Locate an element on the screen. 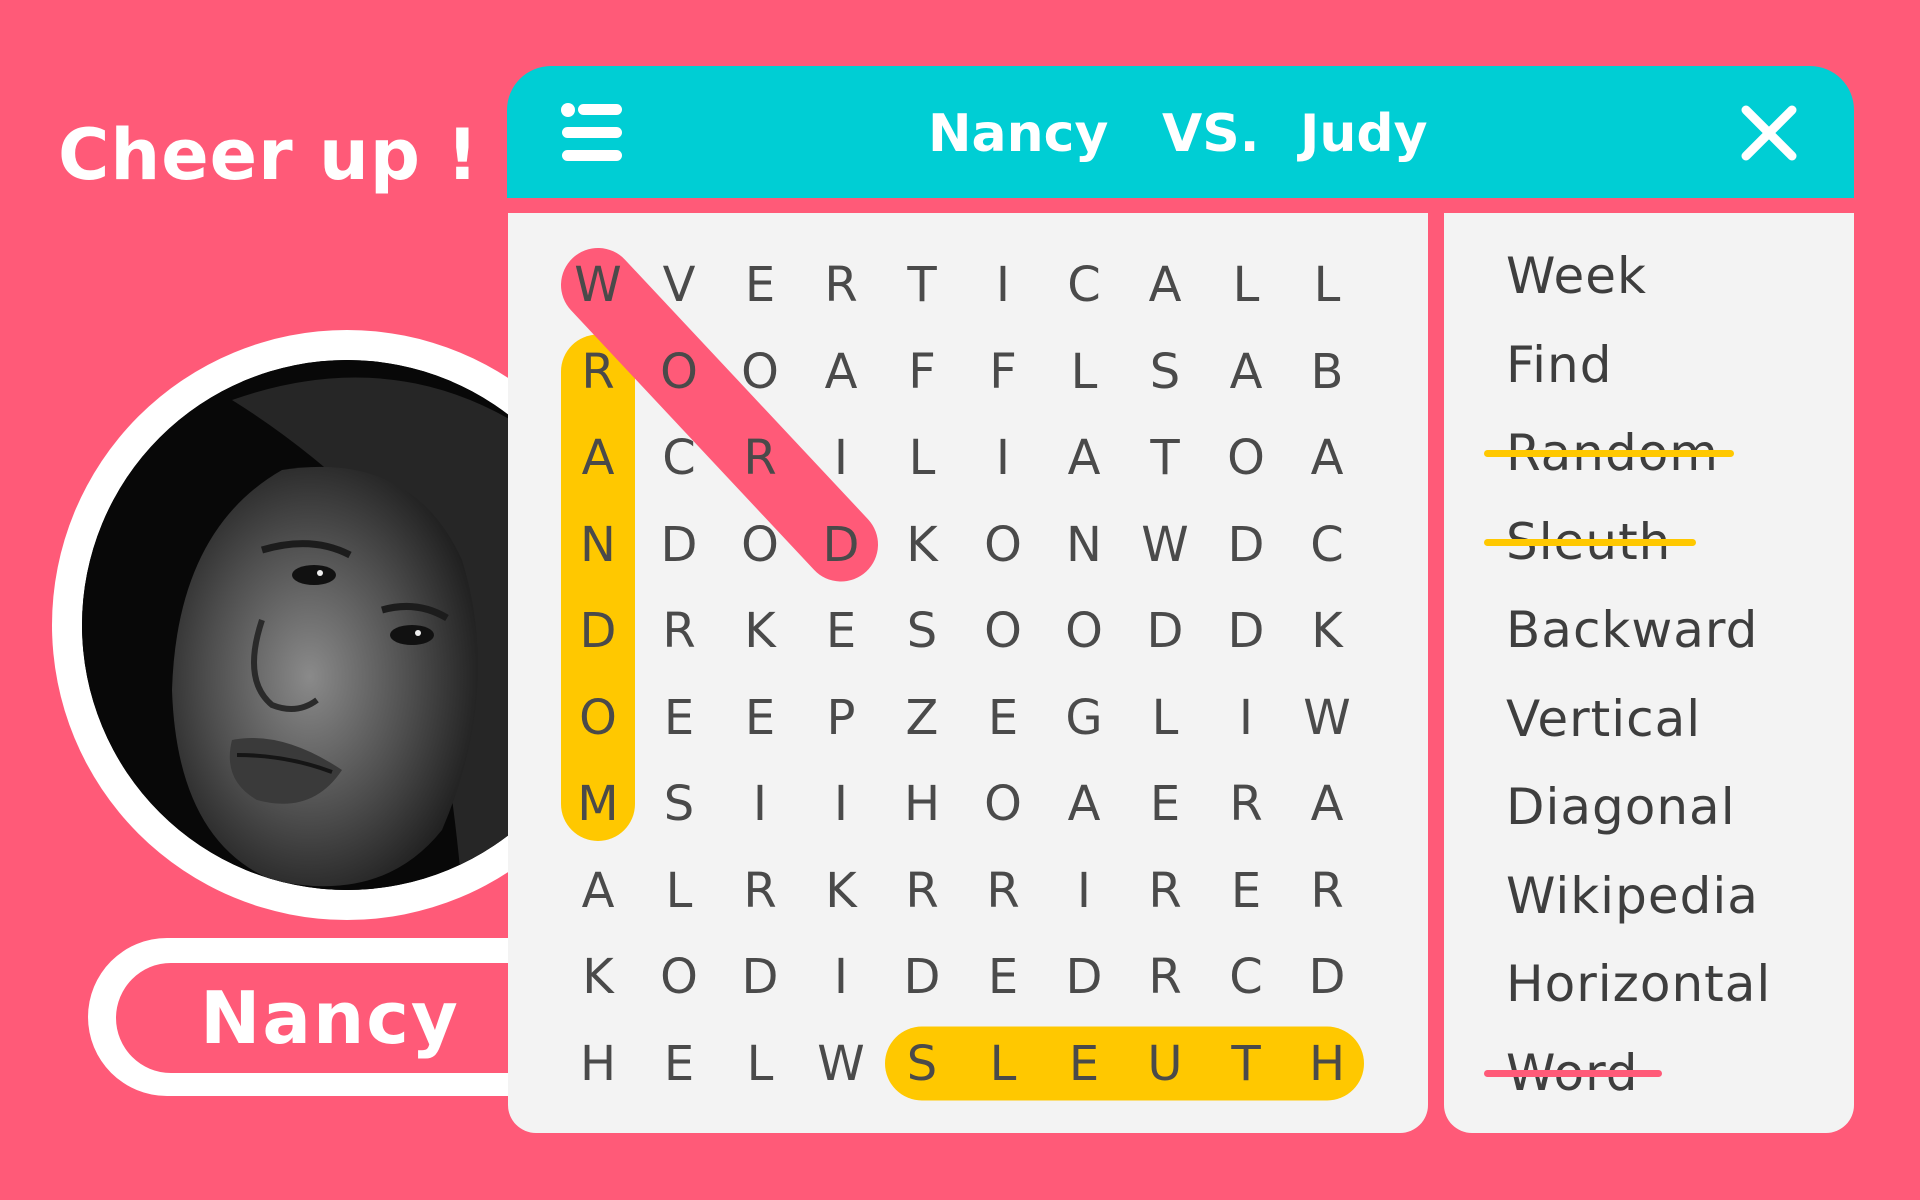 Image resolution: width=1920 pixels, height=1200 pixels. grid-cell: P is located at coordinates (841, 718).